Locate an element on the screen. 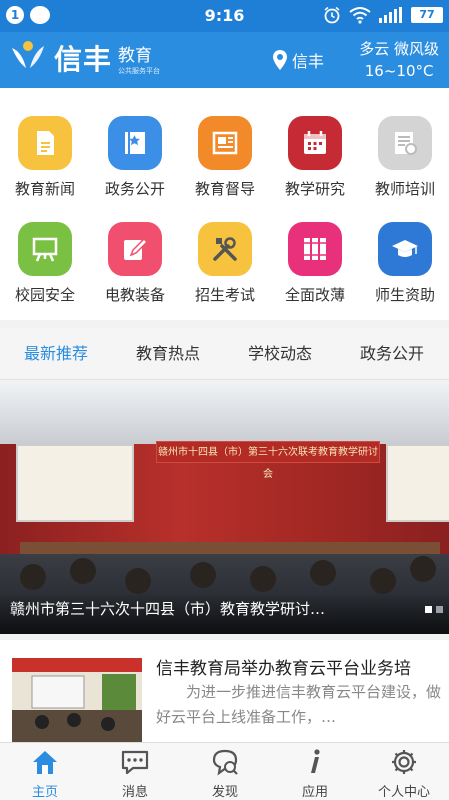 The image size is (449, 800). grid-item-label: 师生资助 is located at coordinates (404, 295).